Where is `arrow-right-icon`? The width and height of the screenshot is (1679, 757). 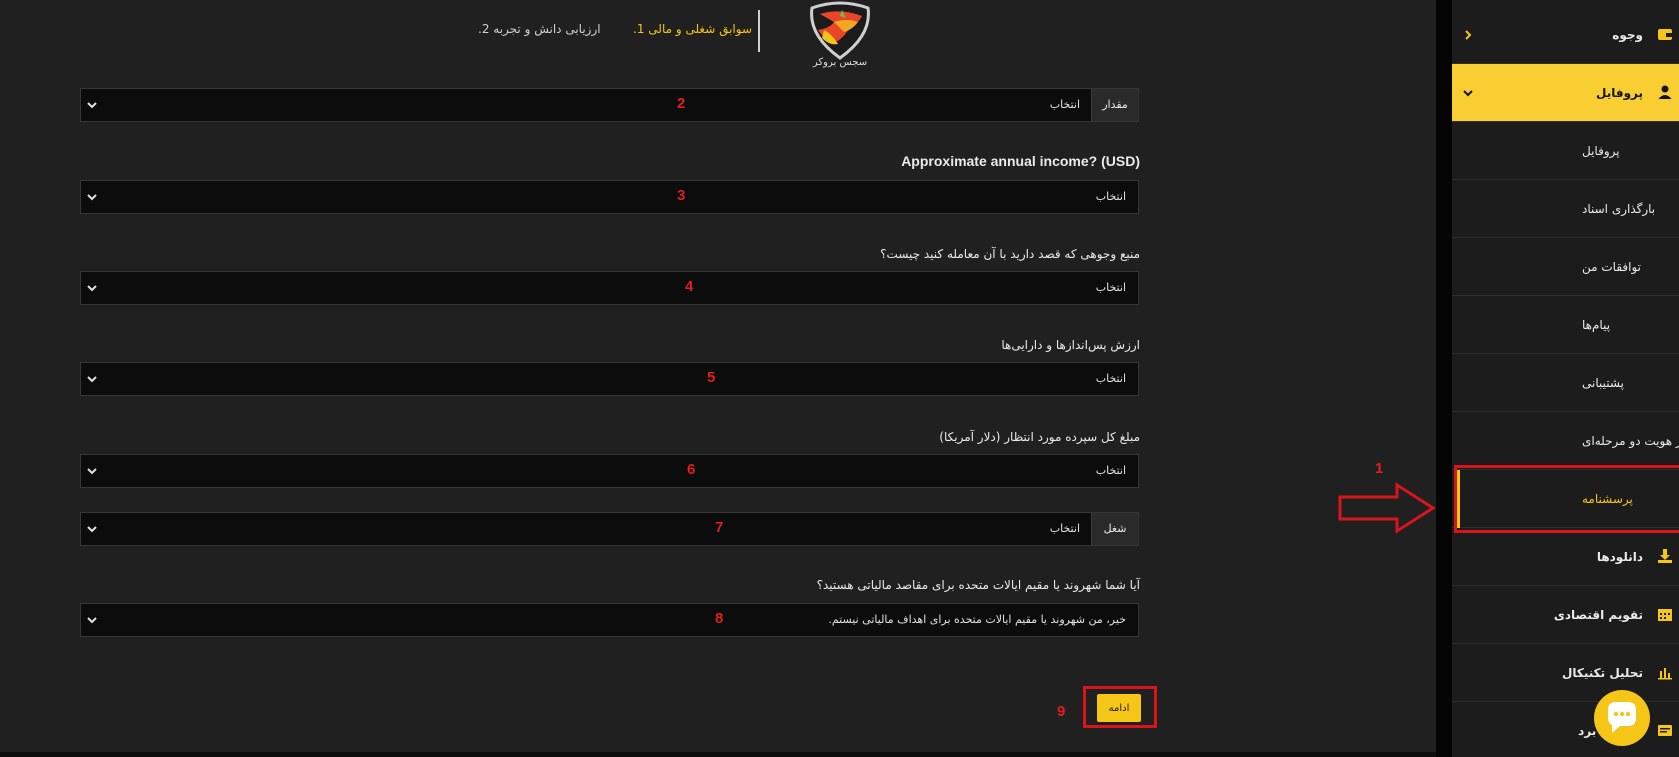
arrow-right-icon is located at coordinates (1387, 508).